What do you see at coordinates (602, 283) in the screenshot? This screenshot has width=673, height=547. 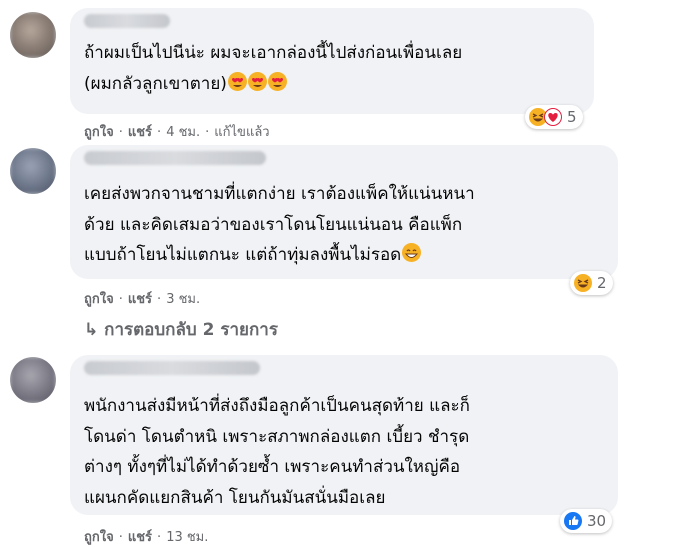 I see `reaction-count: 2` at bounding box center [602, 283].